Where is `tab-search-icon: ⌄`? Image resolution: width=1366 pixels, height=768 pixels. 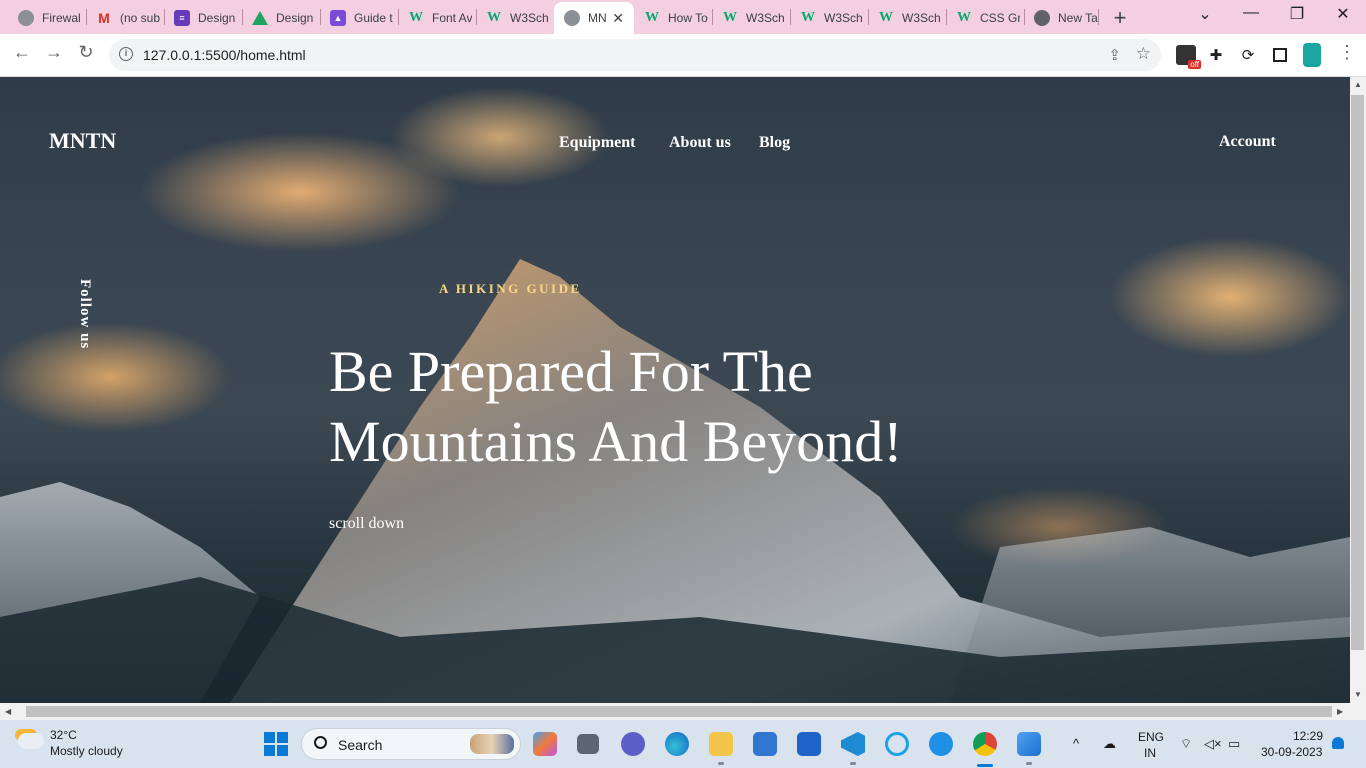
tab-search-icon: ⌄ is located at coordinates (1205, 14).